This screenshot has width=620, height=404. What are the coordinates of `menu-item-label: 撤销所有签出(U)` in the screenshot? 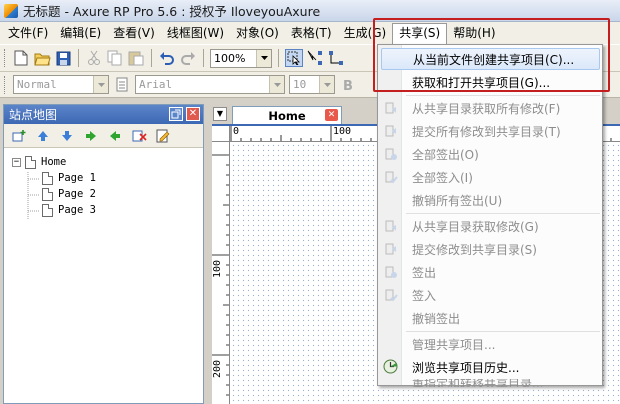 It's located at (457, 200).